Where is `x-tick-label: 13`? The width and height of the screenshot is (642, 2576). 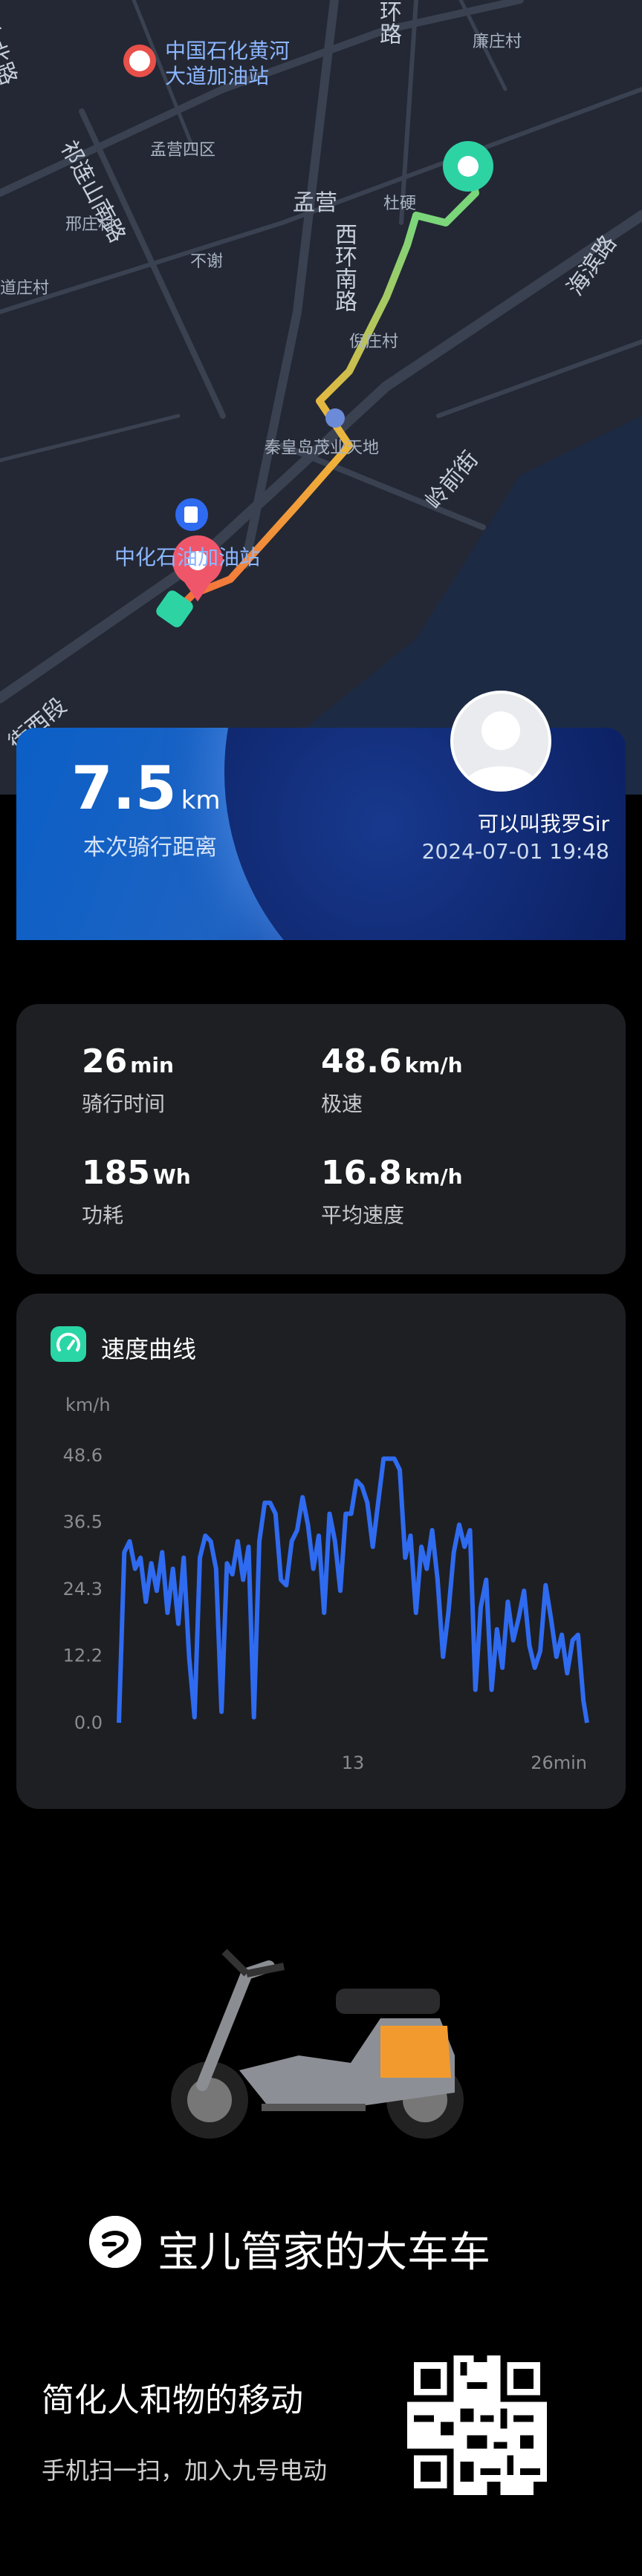
x-tick-label: 13 is located at coordinates (353, 1762).